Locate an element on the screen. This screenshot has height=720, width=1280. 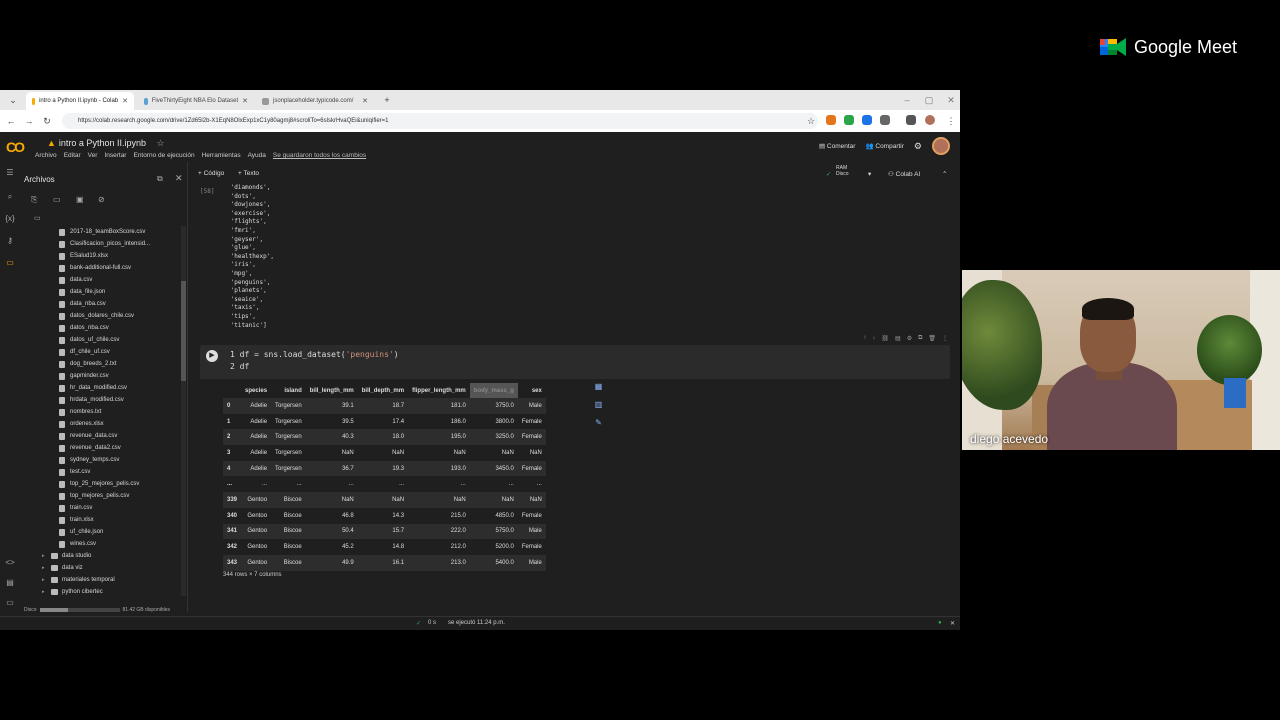
new-tab-icon: + is located at coordinates (387, 100).